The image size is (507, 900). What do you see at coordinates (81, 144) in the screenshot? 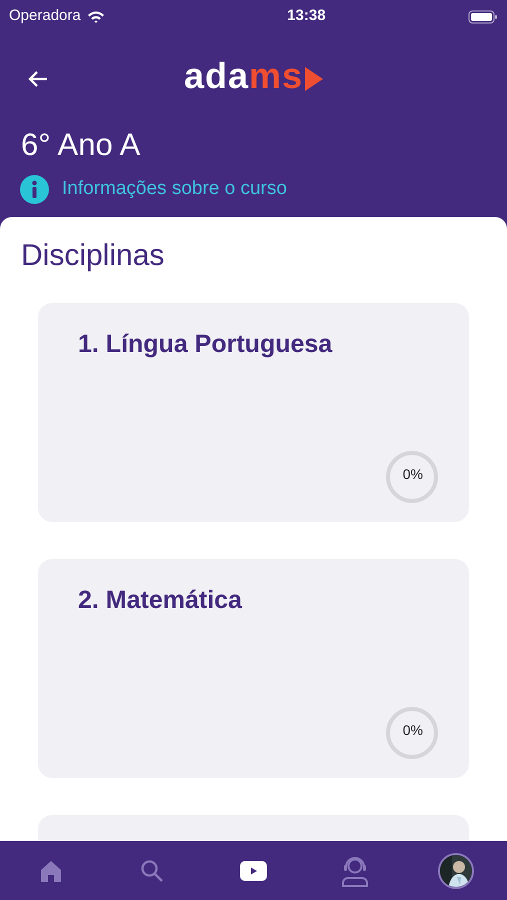
I see `class-title: 6° Ano A` at bounding box center [81, 144].